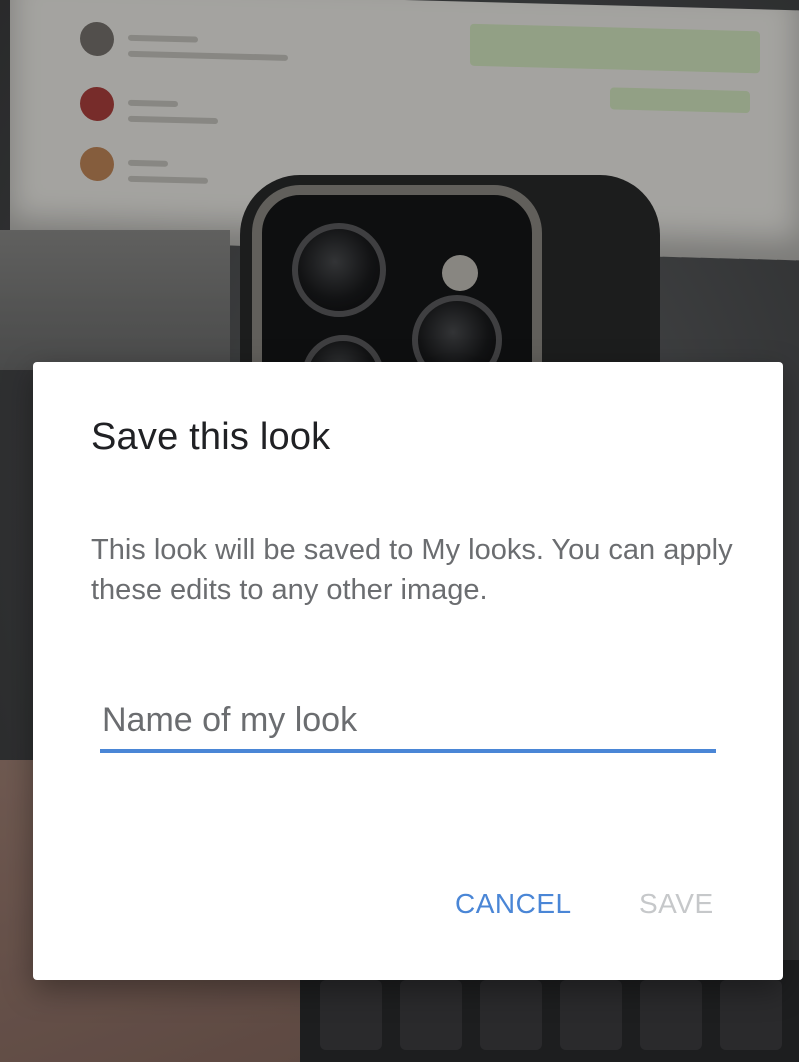  What do you see at coordinates (408, 751) in the screenshot?
I see `input-focus-underline` at bounding box center [408, 751].